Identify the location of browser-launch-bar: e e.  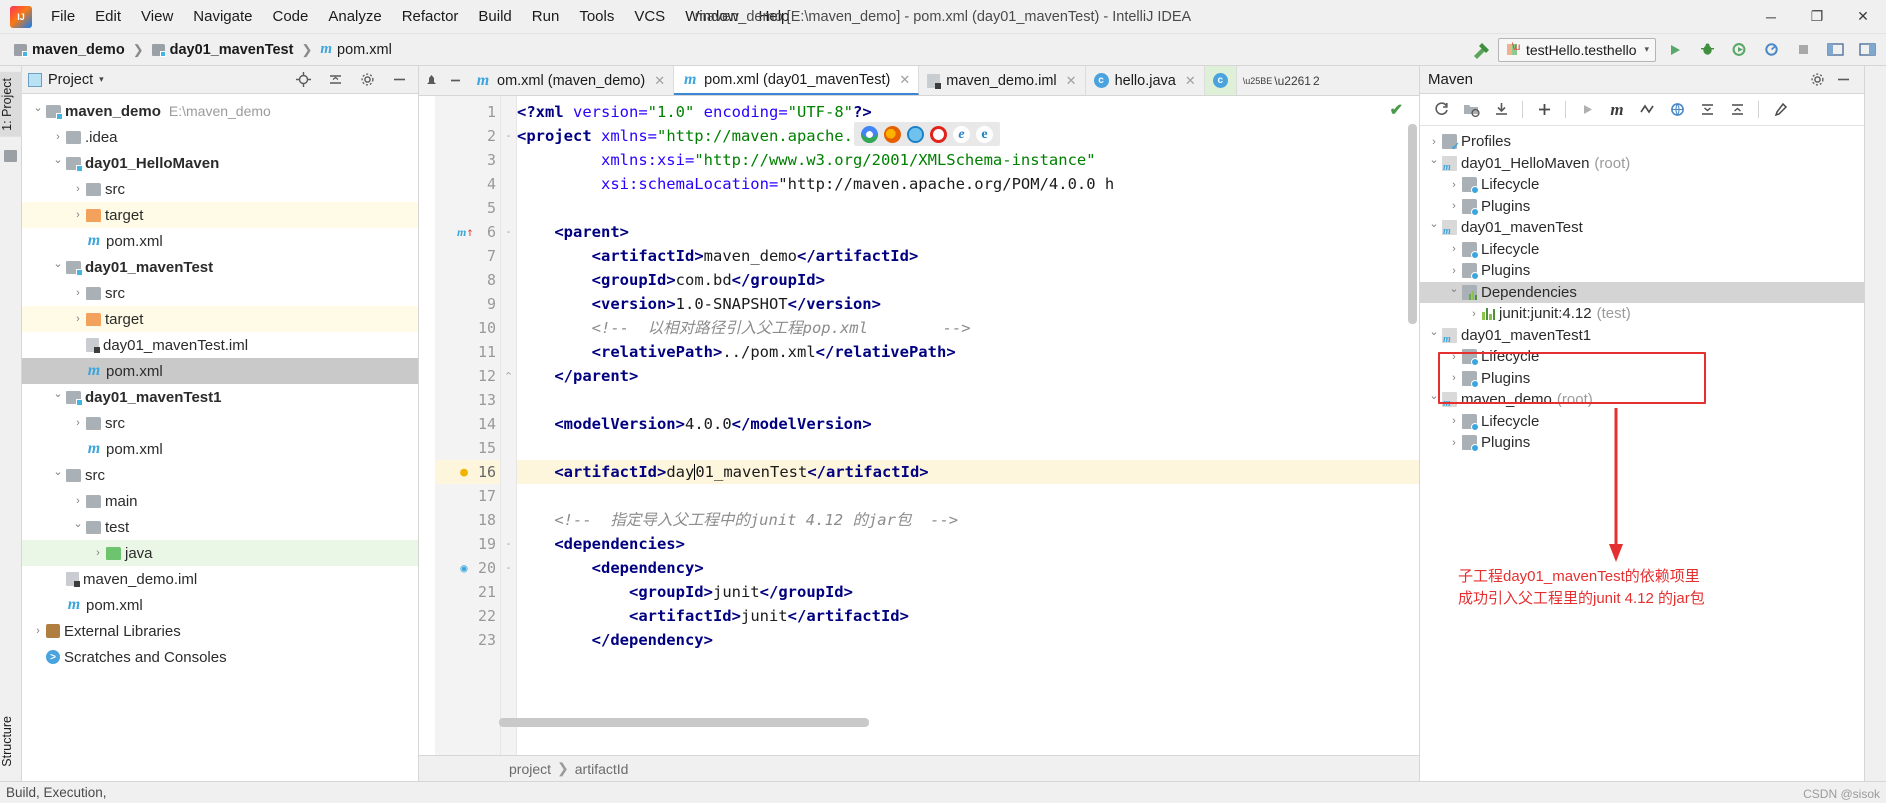
(927, 134).